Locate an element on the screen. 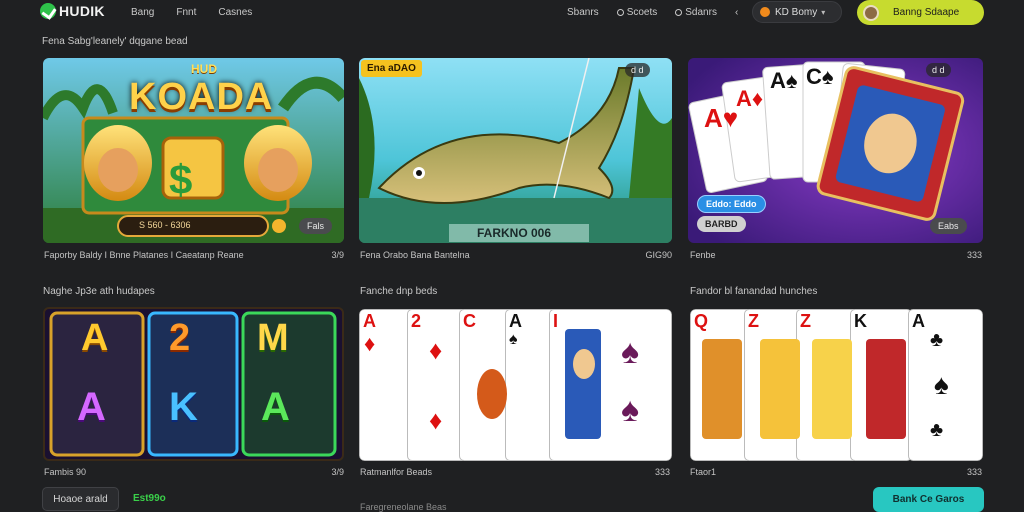  face-fan-label: Ftaor1 is located at coordinates (703, 472).